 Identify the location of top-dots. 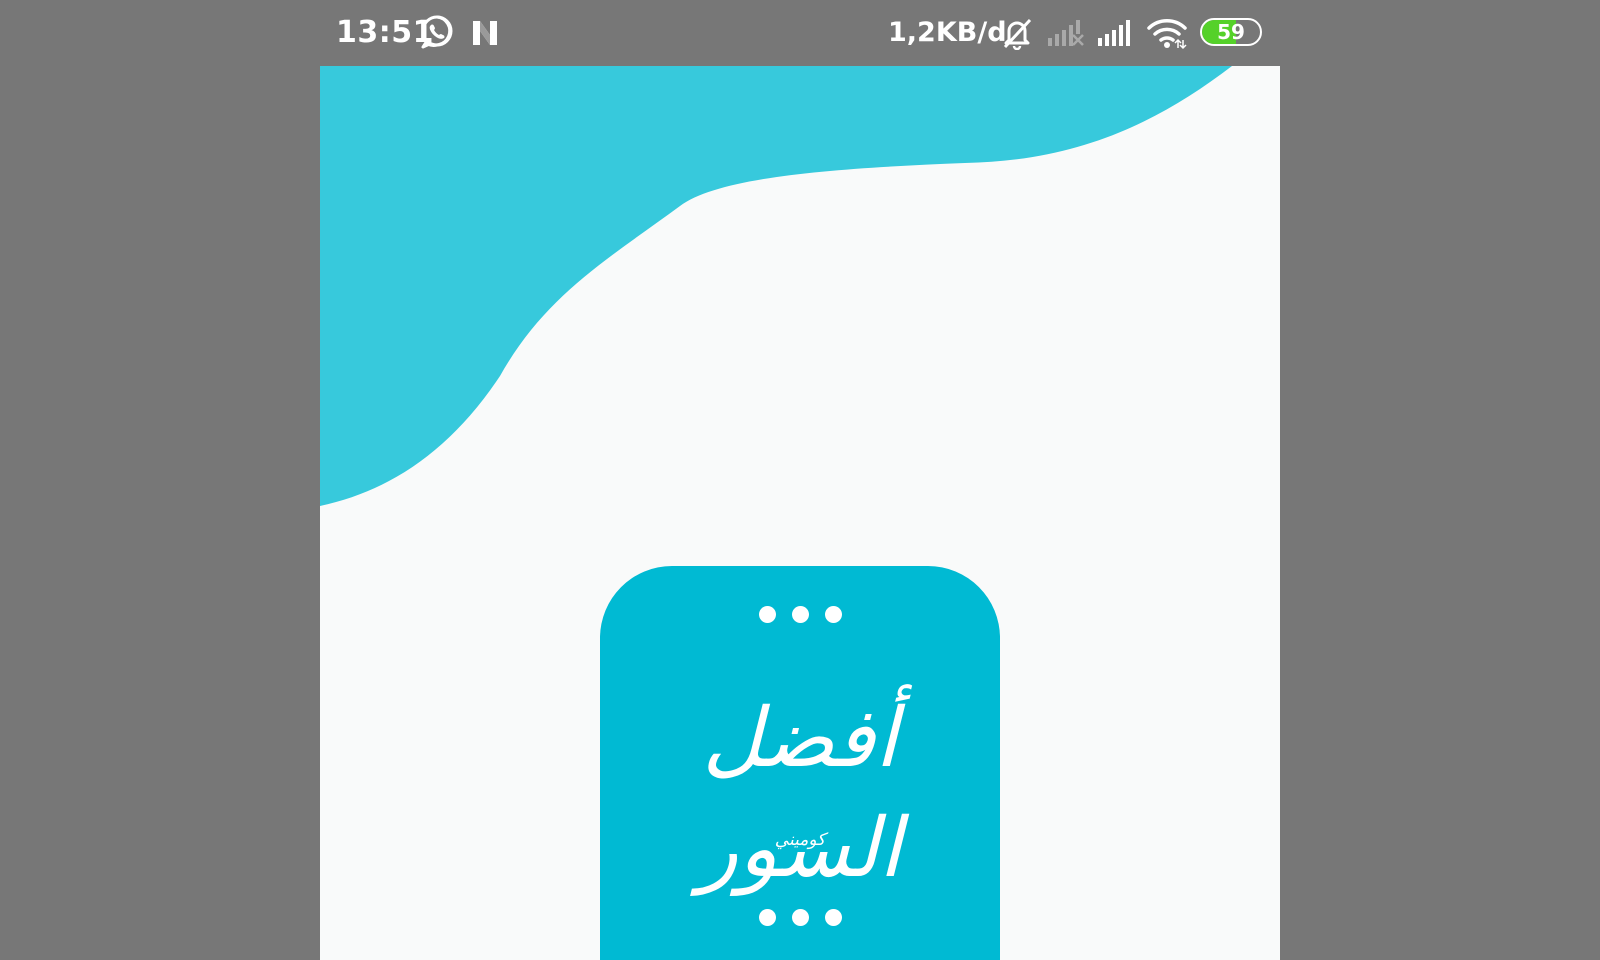
(800, 615).